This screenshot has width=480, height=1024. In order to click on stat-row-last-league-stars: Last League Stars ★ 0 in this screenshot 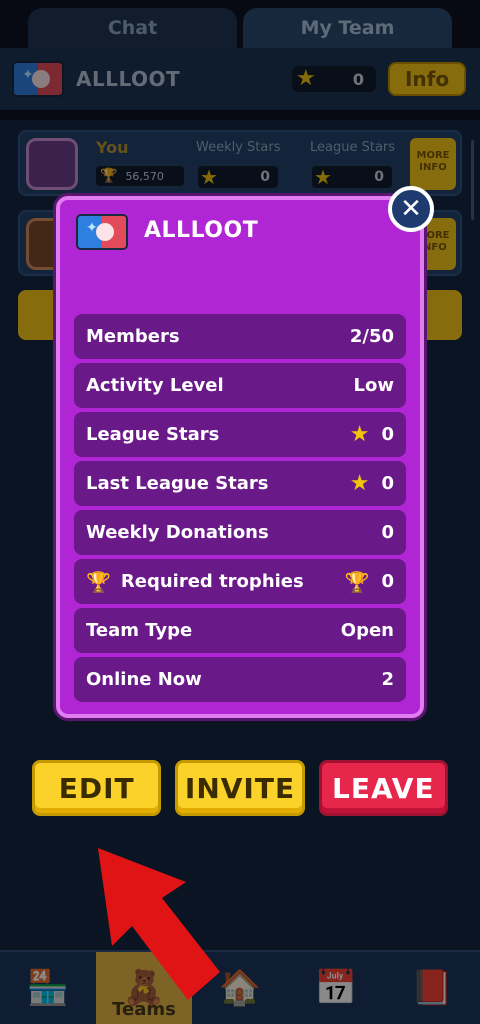, I will do `click(240, 483)`.